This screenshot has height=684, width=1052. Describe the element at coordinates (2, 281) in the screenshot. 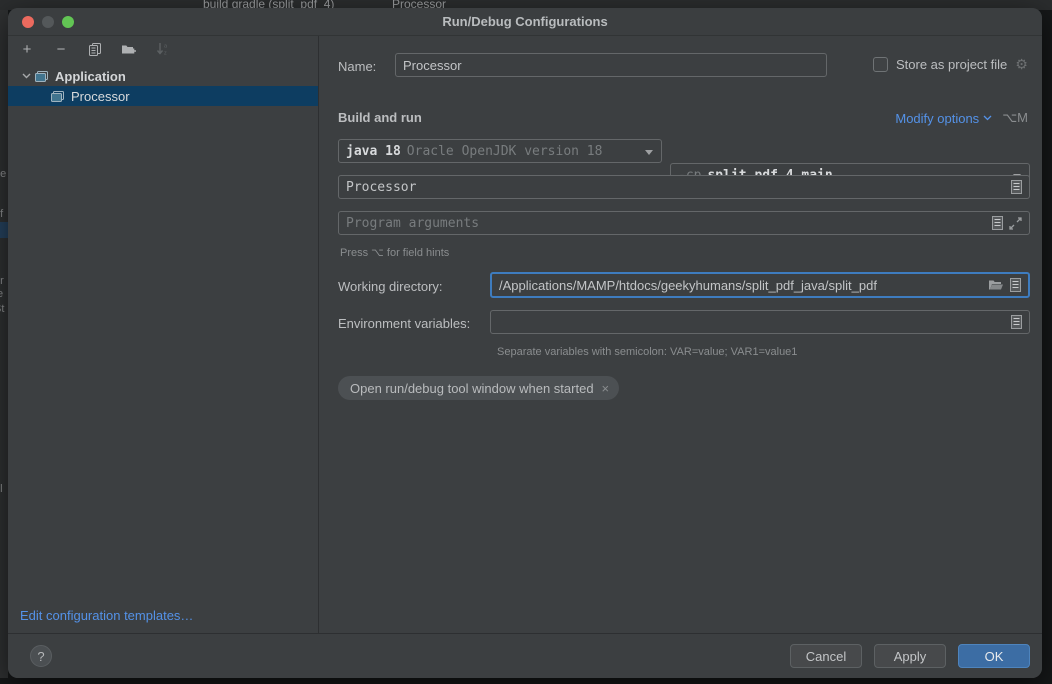

I see `background-text-fragment: or` at that location.